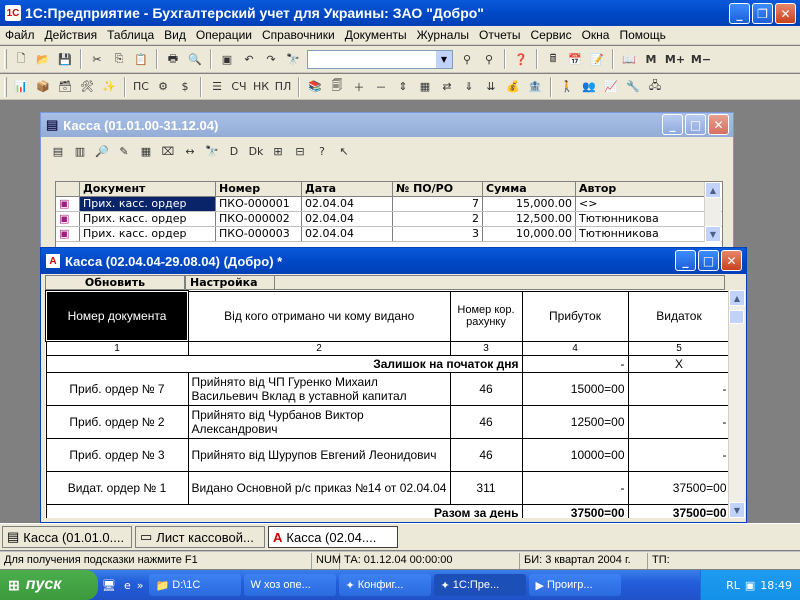 This screenshot has width=800, height=600. Describe the element at coordinates (119, 59) in the screenshot. I see `copy-icon: ⎘` at that location.